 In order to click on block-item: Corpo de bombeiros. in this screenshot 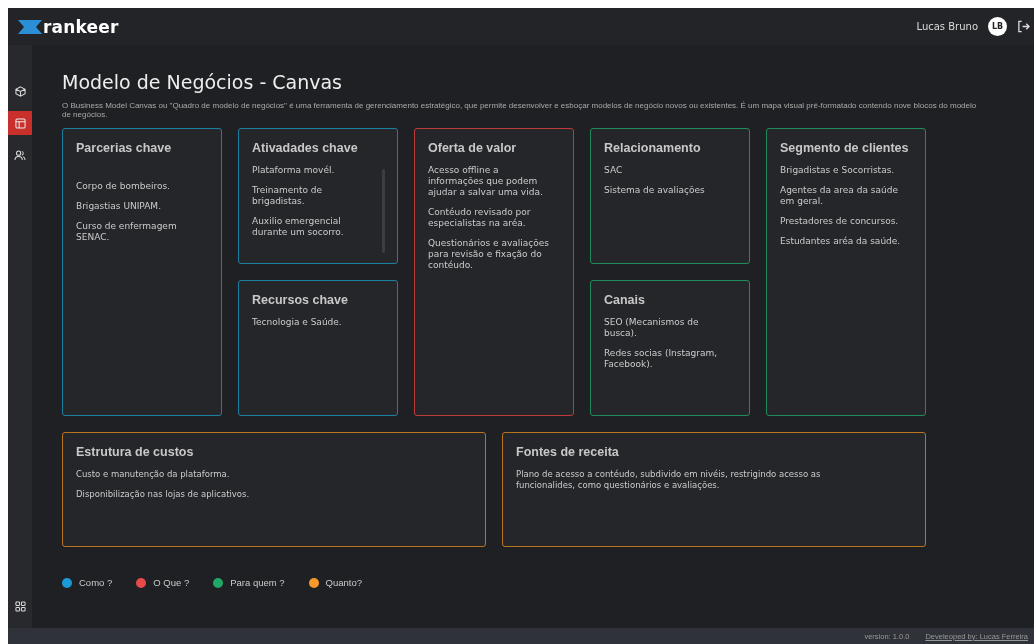, I will do `click(123, 186)`.